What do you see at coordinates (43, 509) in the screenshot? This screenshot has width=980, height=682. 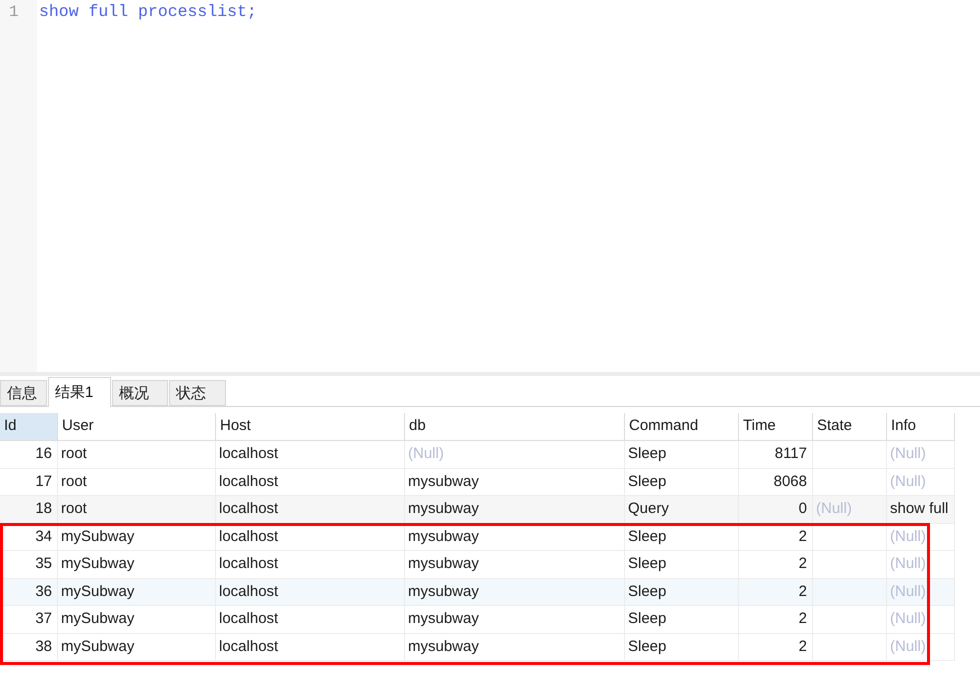 I see `table-cell-text: 18` at bounding box center [43, 509].